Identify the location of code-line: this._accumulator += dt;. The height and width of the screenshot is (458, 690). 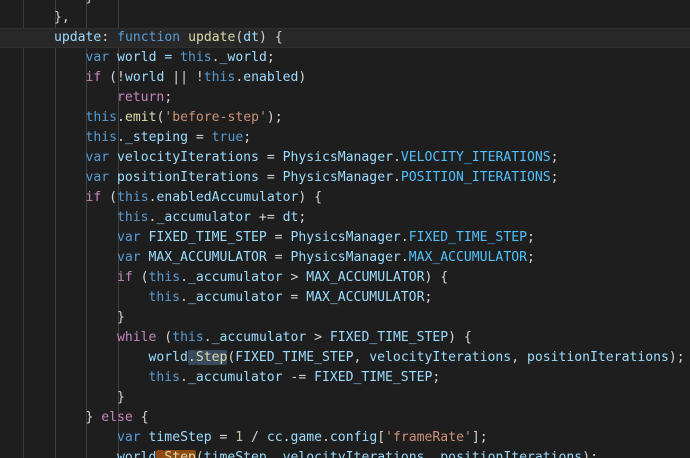
(345, 218).